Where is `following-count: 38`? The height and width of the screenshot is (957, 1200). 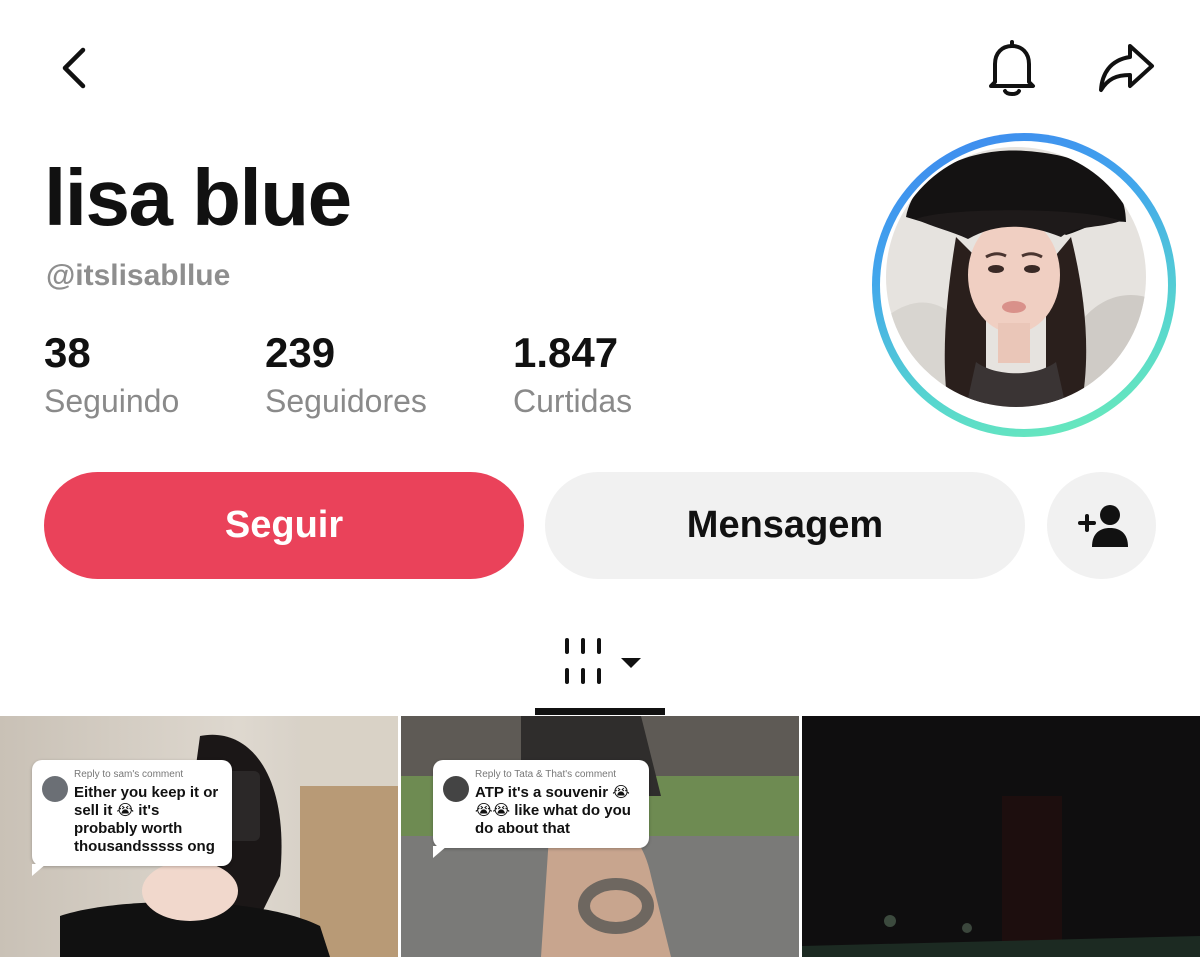 following-count: 38 is located at coordinates (67, 352).